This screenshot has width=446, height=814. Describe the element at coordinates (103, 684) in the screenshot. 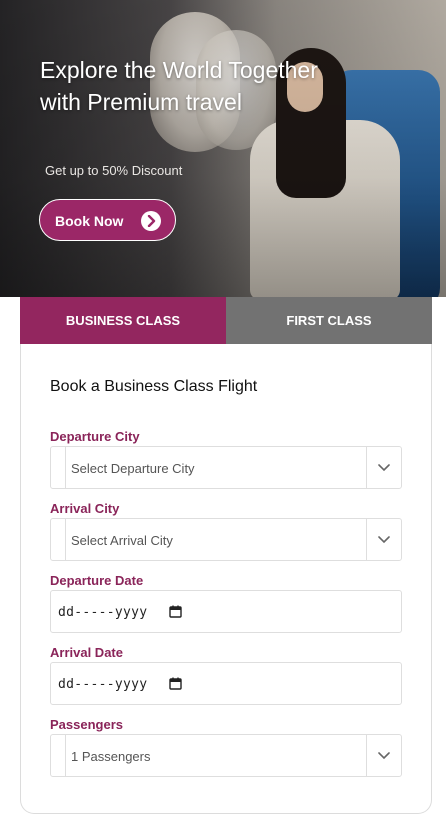

I see `arrival-date-value: dd-----yyyy` at that location.